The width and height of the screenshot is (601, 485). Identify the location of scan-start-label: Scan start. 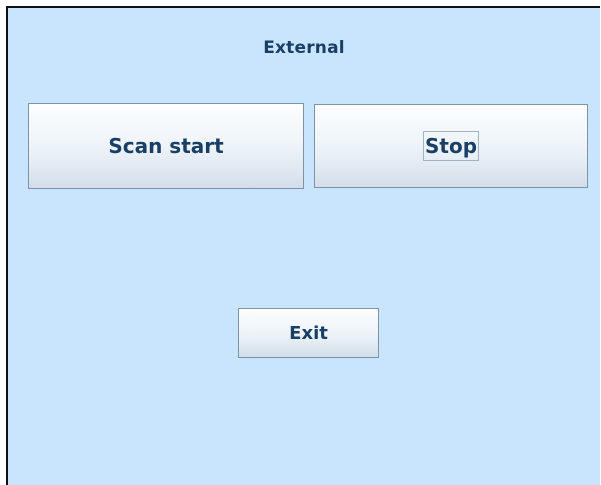
(166, 146).